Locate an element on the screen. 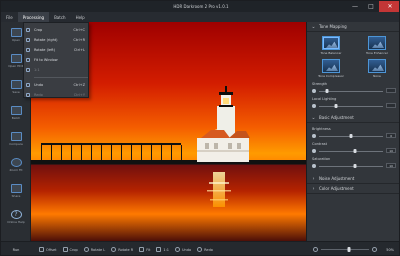 The width and height of the screenshot is (400, 256). local-lighting-slider is located at coordinates (351, 105).